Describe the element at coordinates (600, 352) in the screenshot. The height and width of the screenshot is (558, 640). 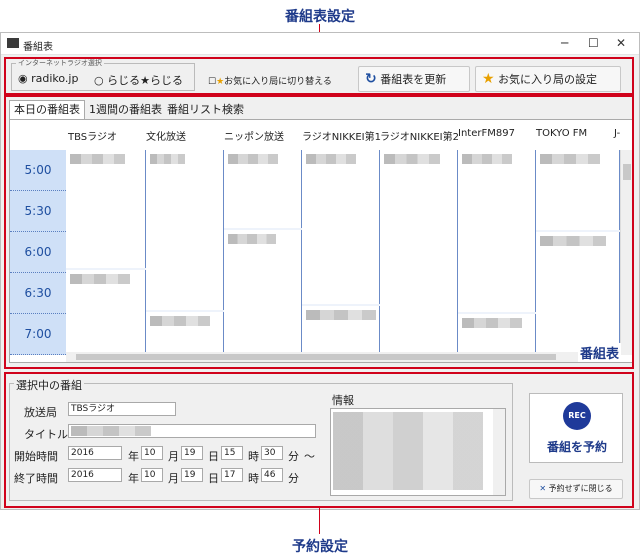
I see `callout-program-grid: 番組表` at that location.